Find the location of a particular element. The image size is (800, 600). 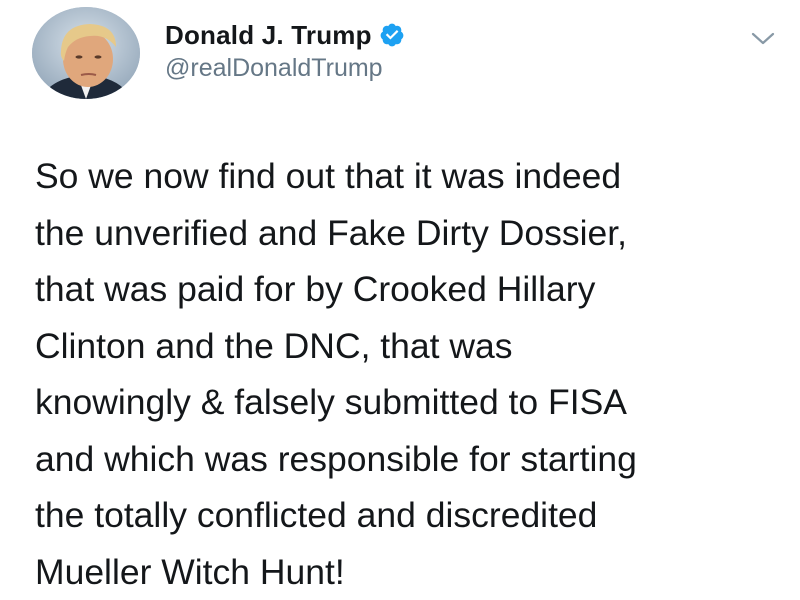

tweet-text-line: So we now find out that it was indeed is located at coordinates (328, 176).